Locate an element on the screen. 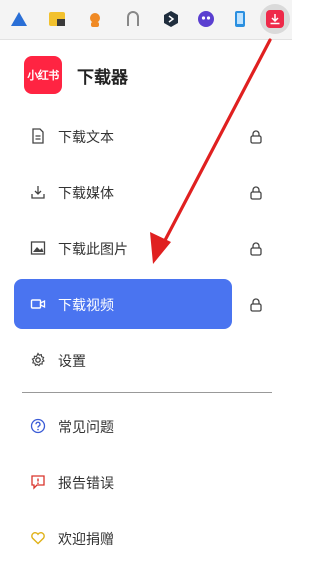  divider is located at coordinates (147, 392).